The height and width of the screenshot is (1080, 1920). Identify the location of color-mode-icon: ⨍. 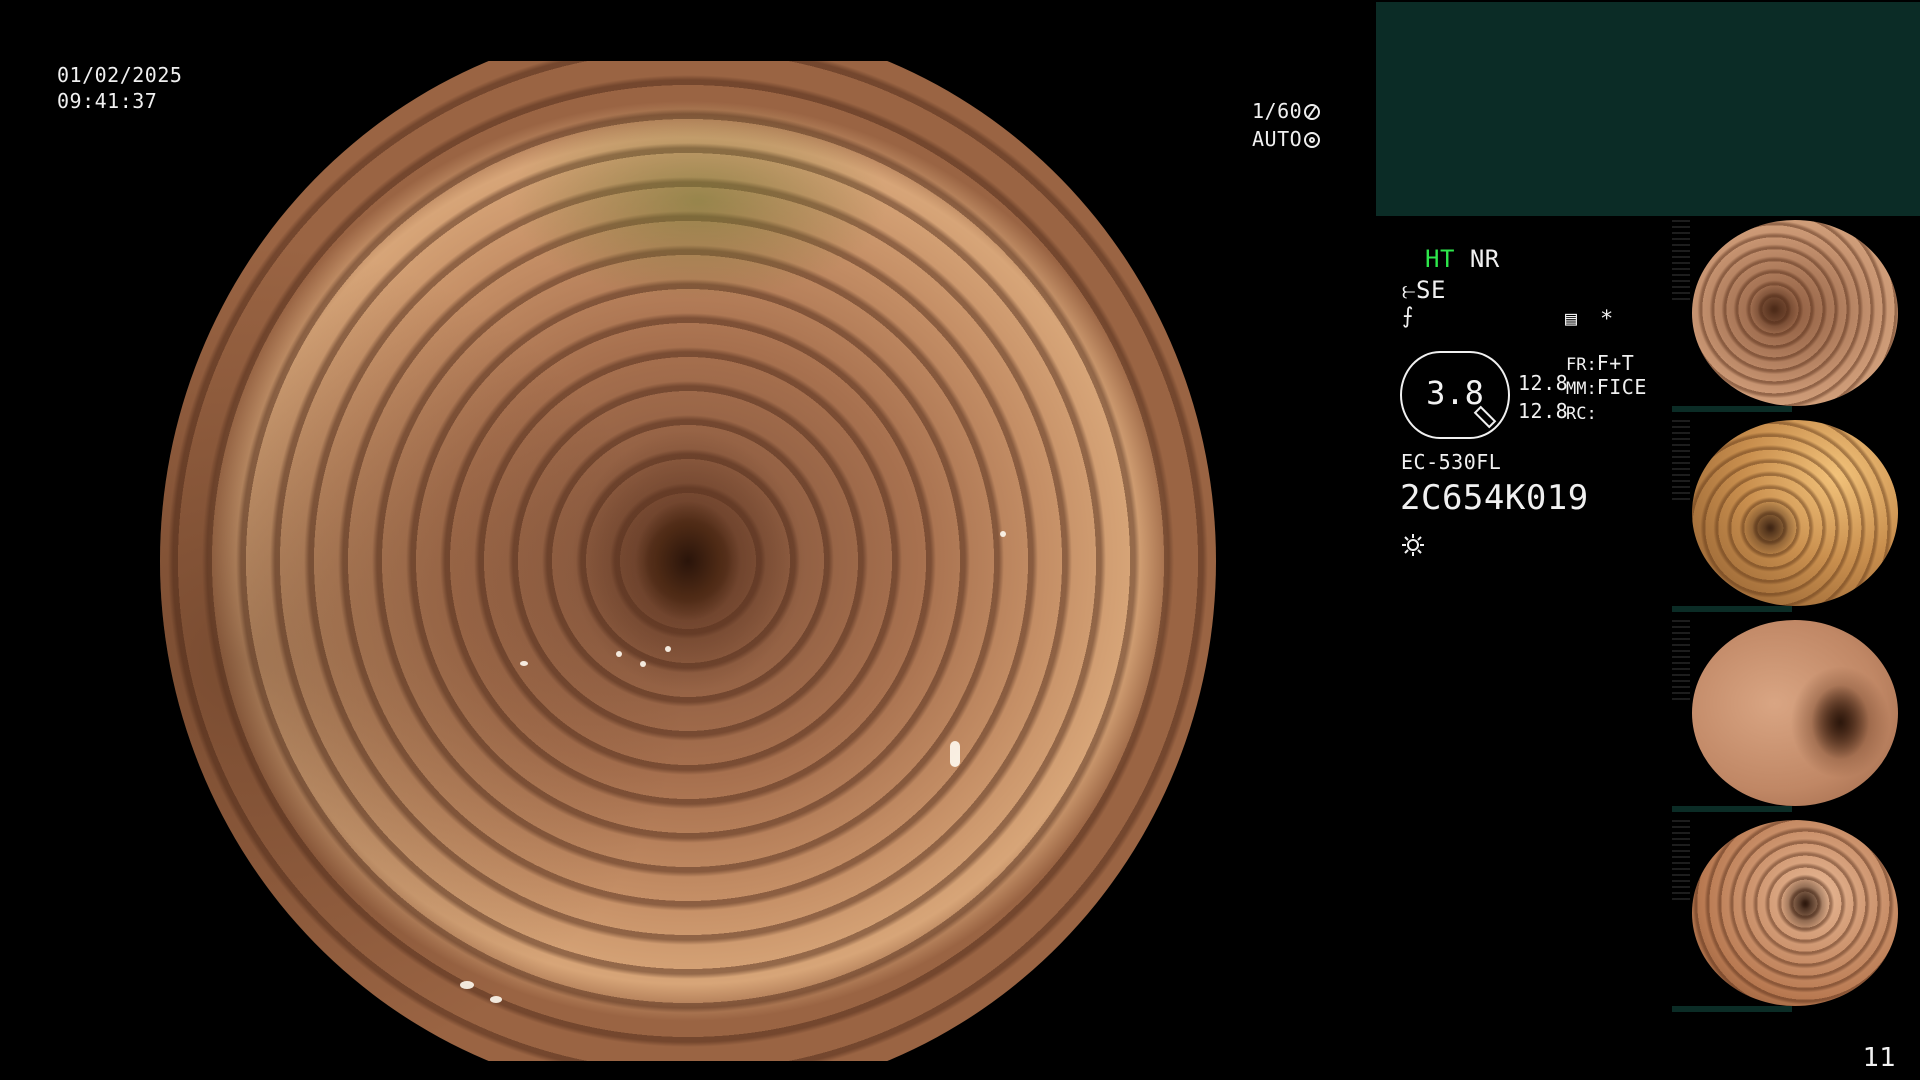
(1408, 316).